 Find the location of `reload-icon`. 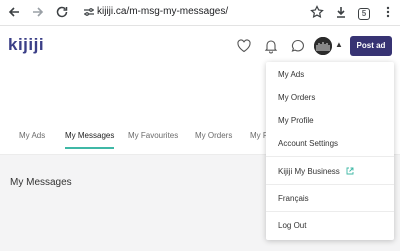

reload-icon is located at coordinates (62, 12).